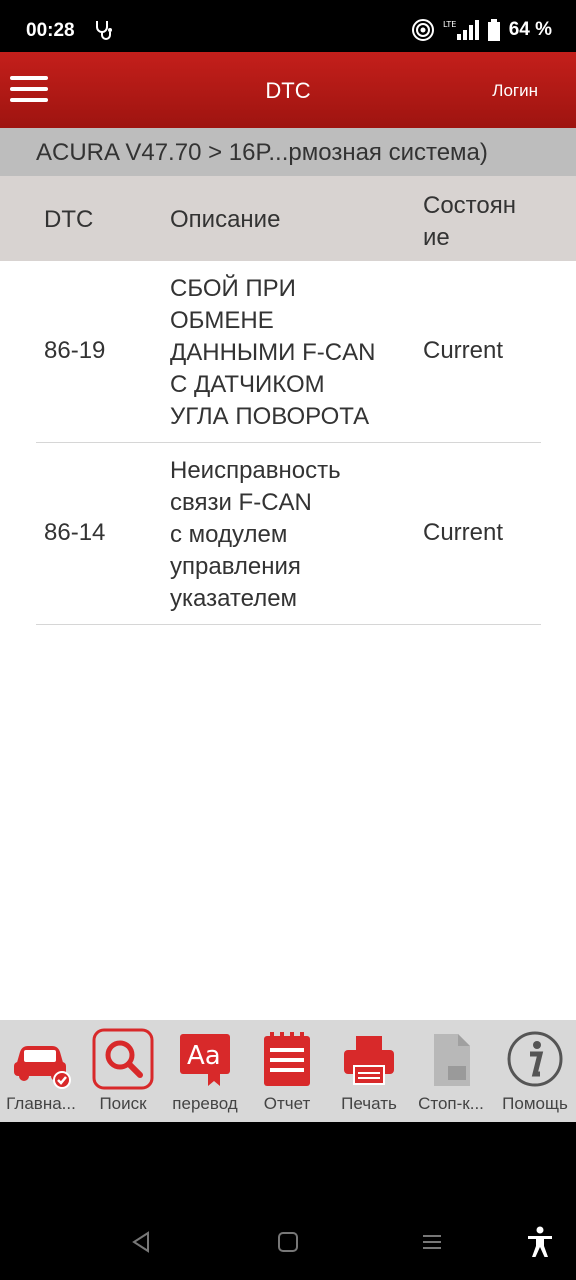 The image size is (576, 1280). What do you see at coordinates (288, 218) in the screenshot?
I see `table-header: DTC Описание Состоян ие` at bounding box center [288, 218].